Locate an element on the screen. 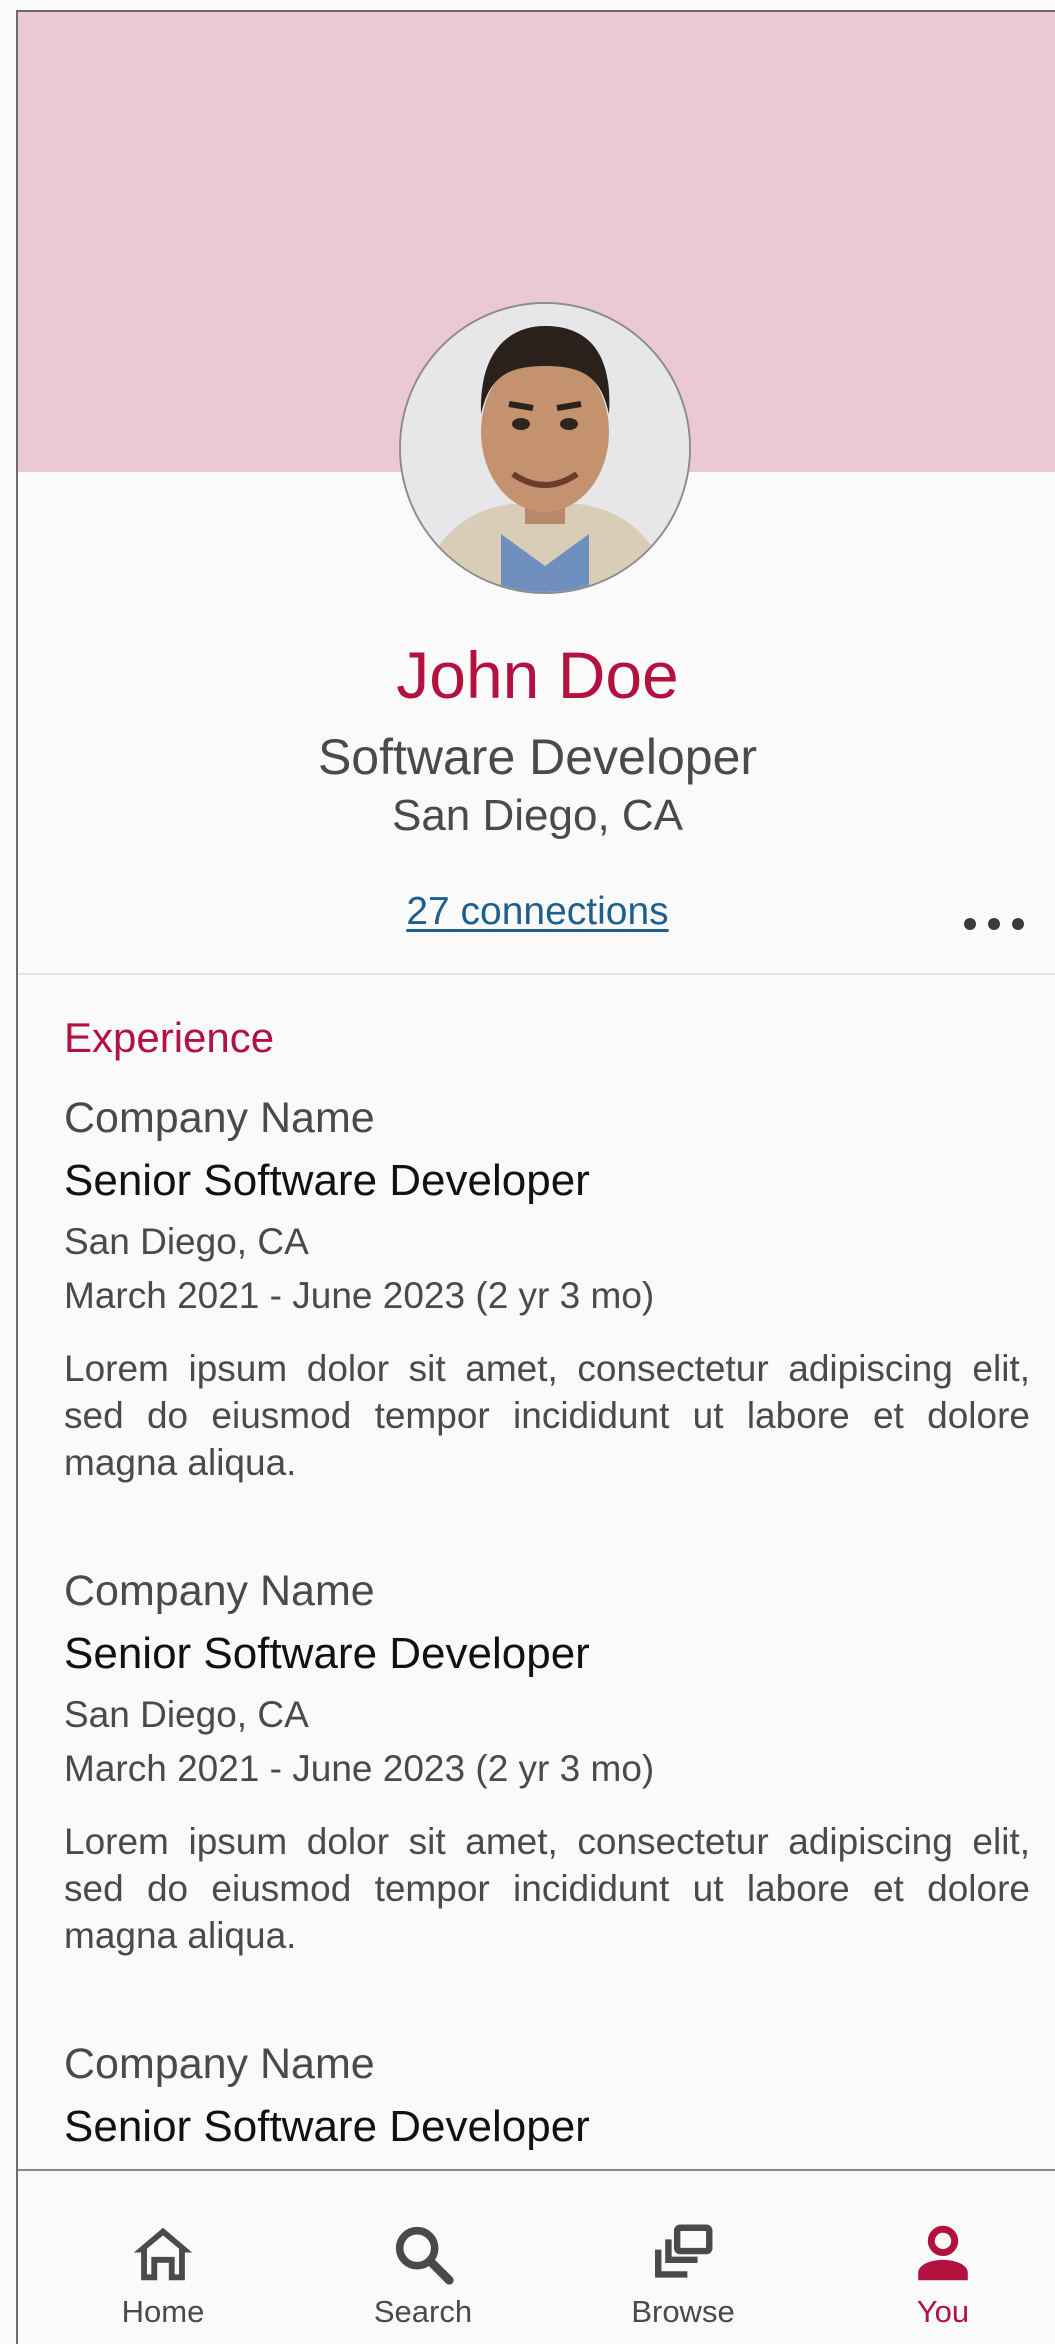 The image size is (1055, 2344). nav-label: Search is located at coordinates (423, 2311).